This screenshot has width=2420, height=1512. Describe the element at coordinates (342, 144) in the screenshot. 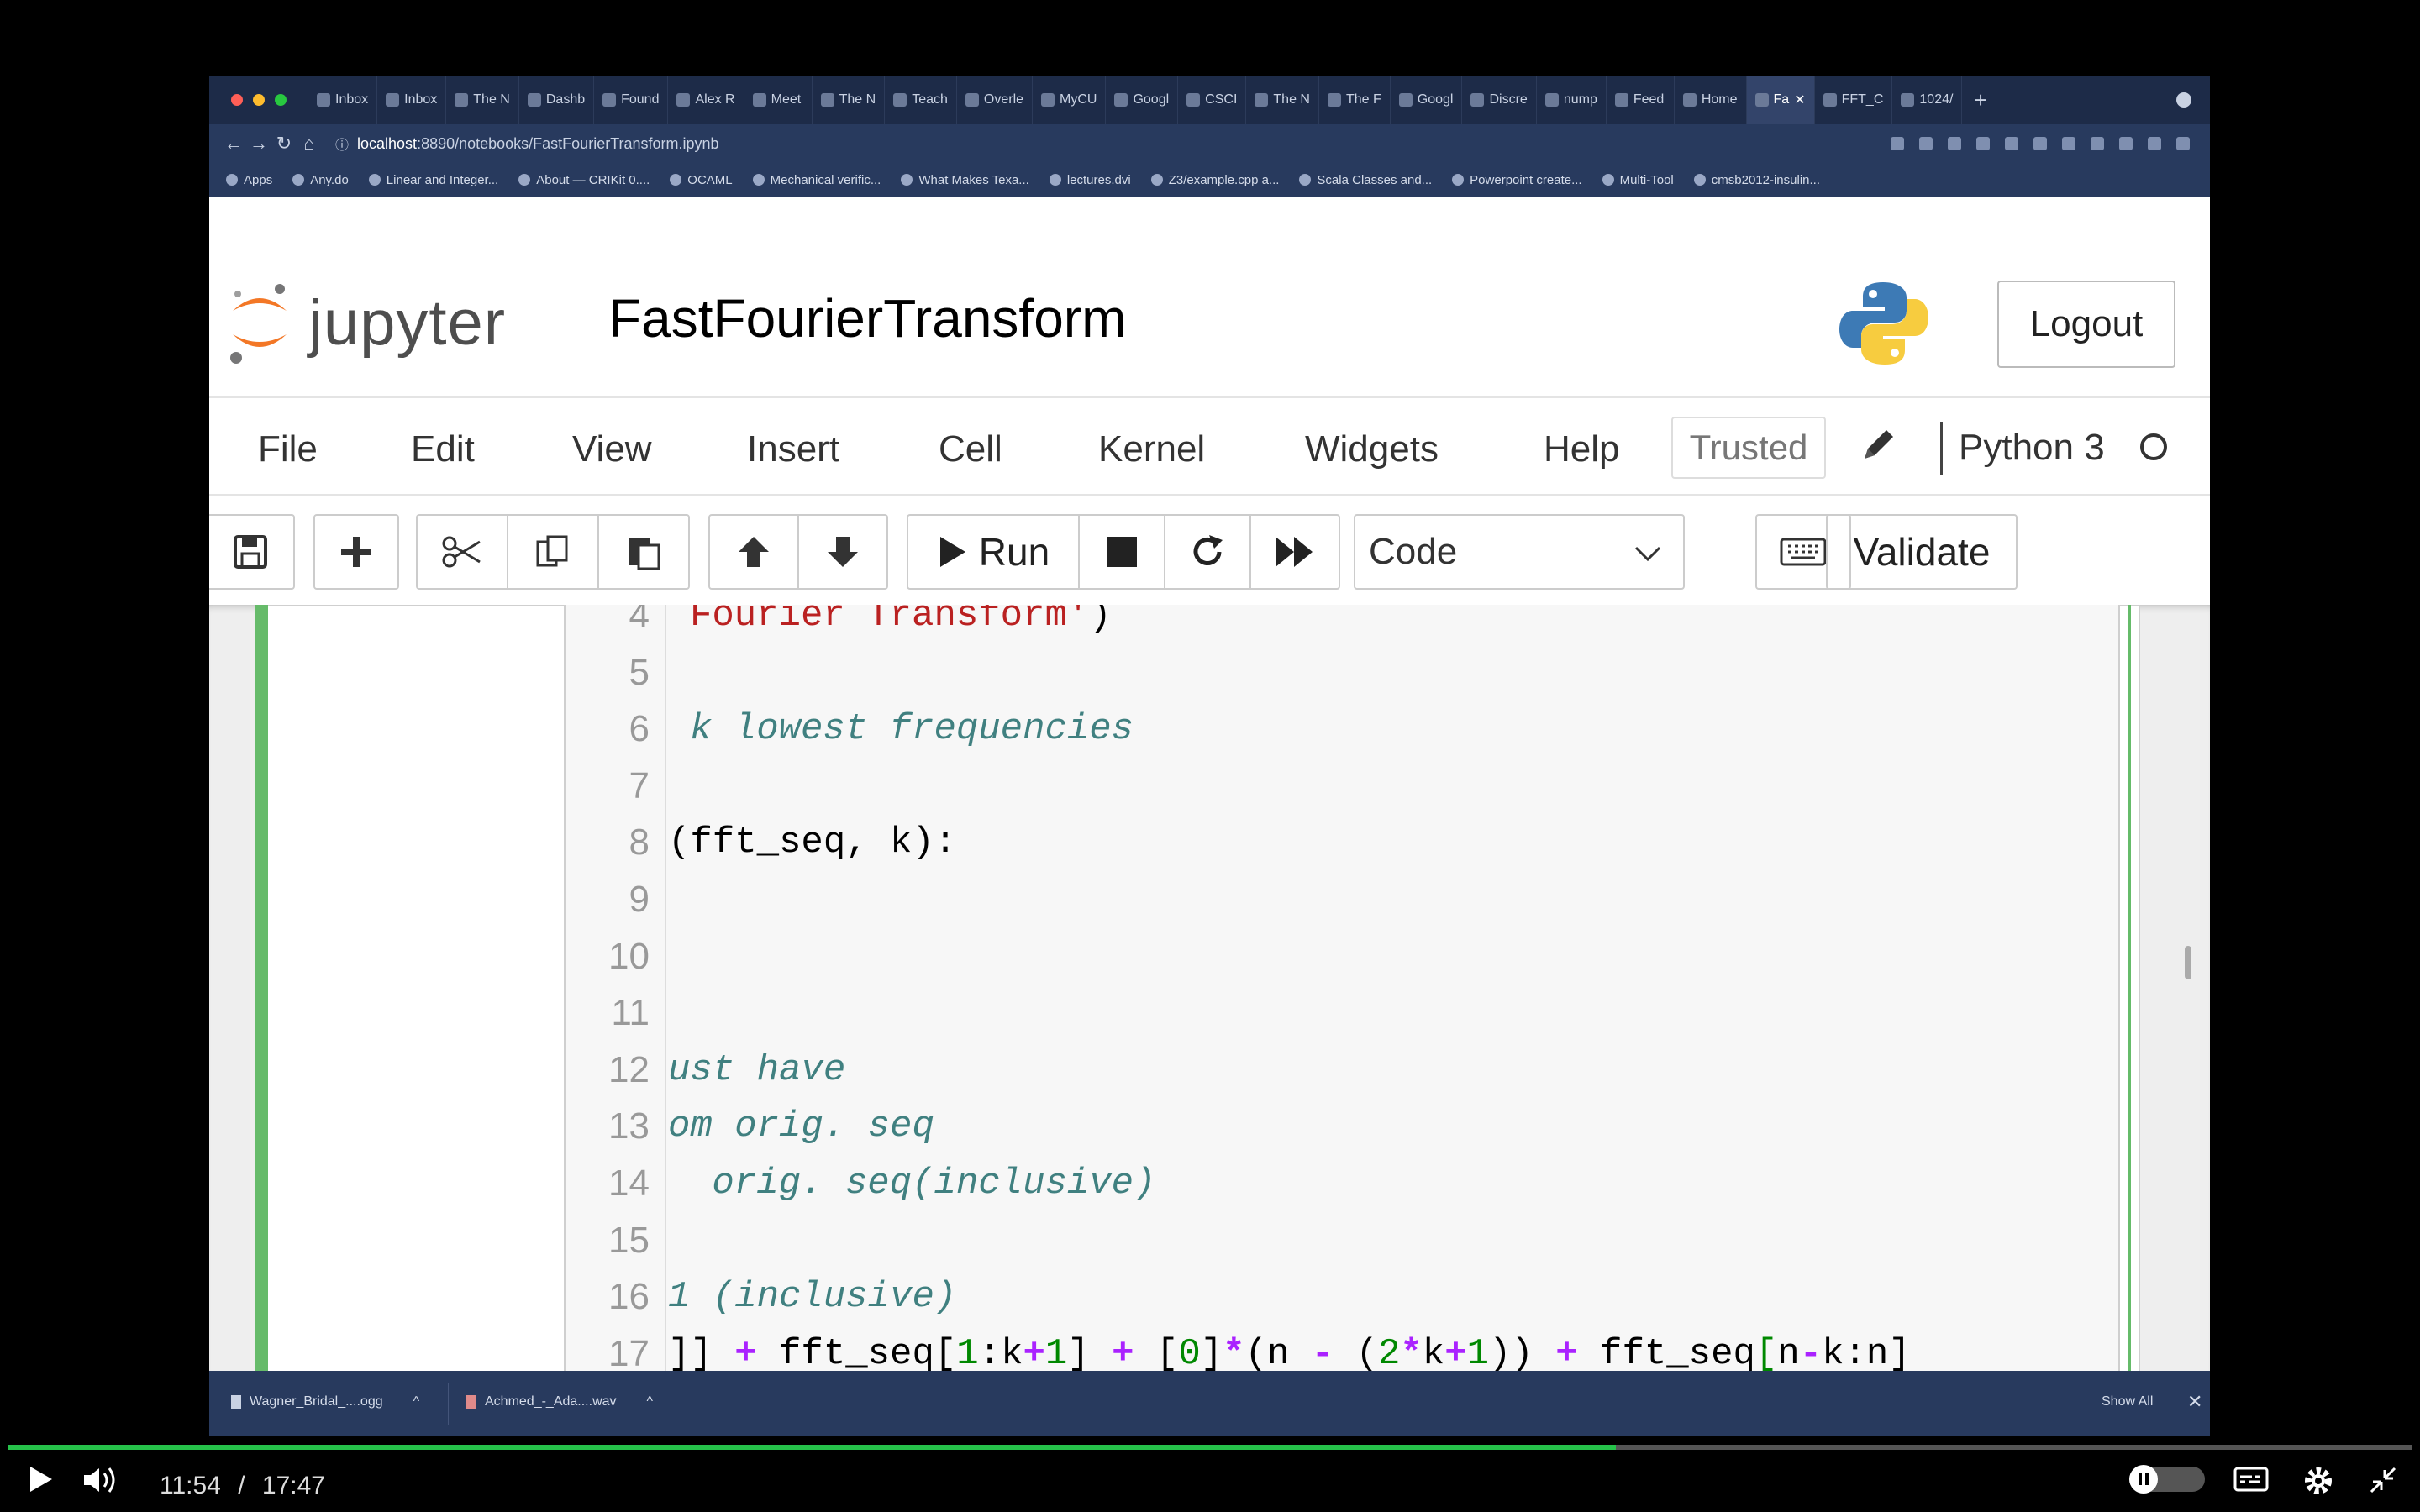

I see `info-icon: ⓘ` at that location.